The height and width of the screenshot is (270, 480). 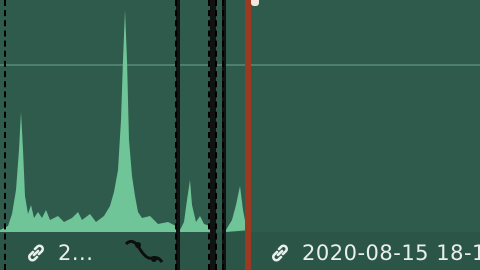 What do you see at coordinates (255, 3) in the screenshot?
I see `playhead-handle` at bounding box center [255, 3].